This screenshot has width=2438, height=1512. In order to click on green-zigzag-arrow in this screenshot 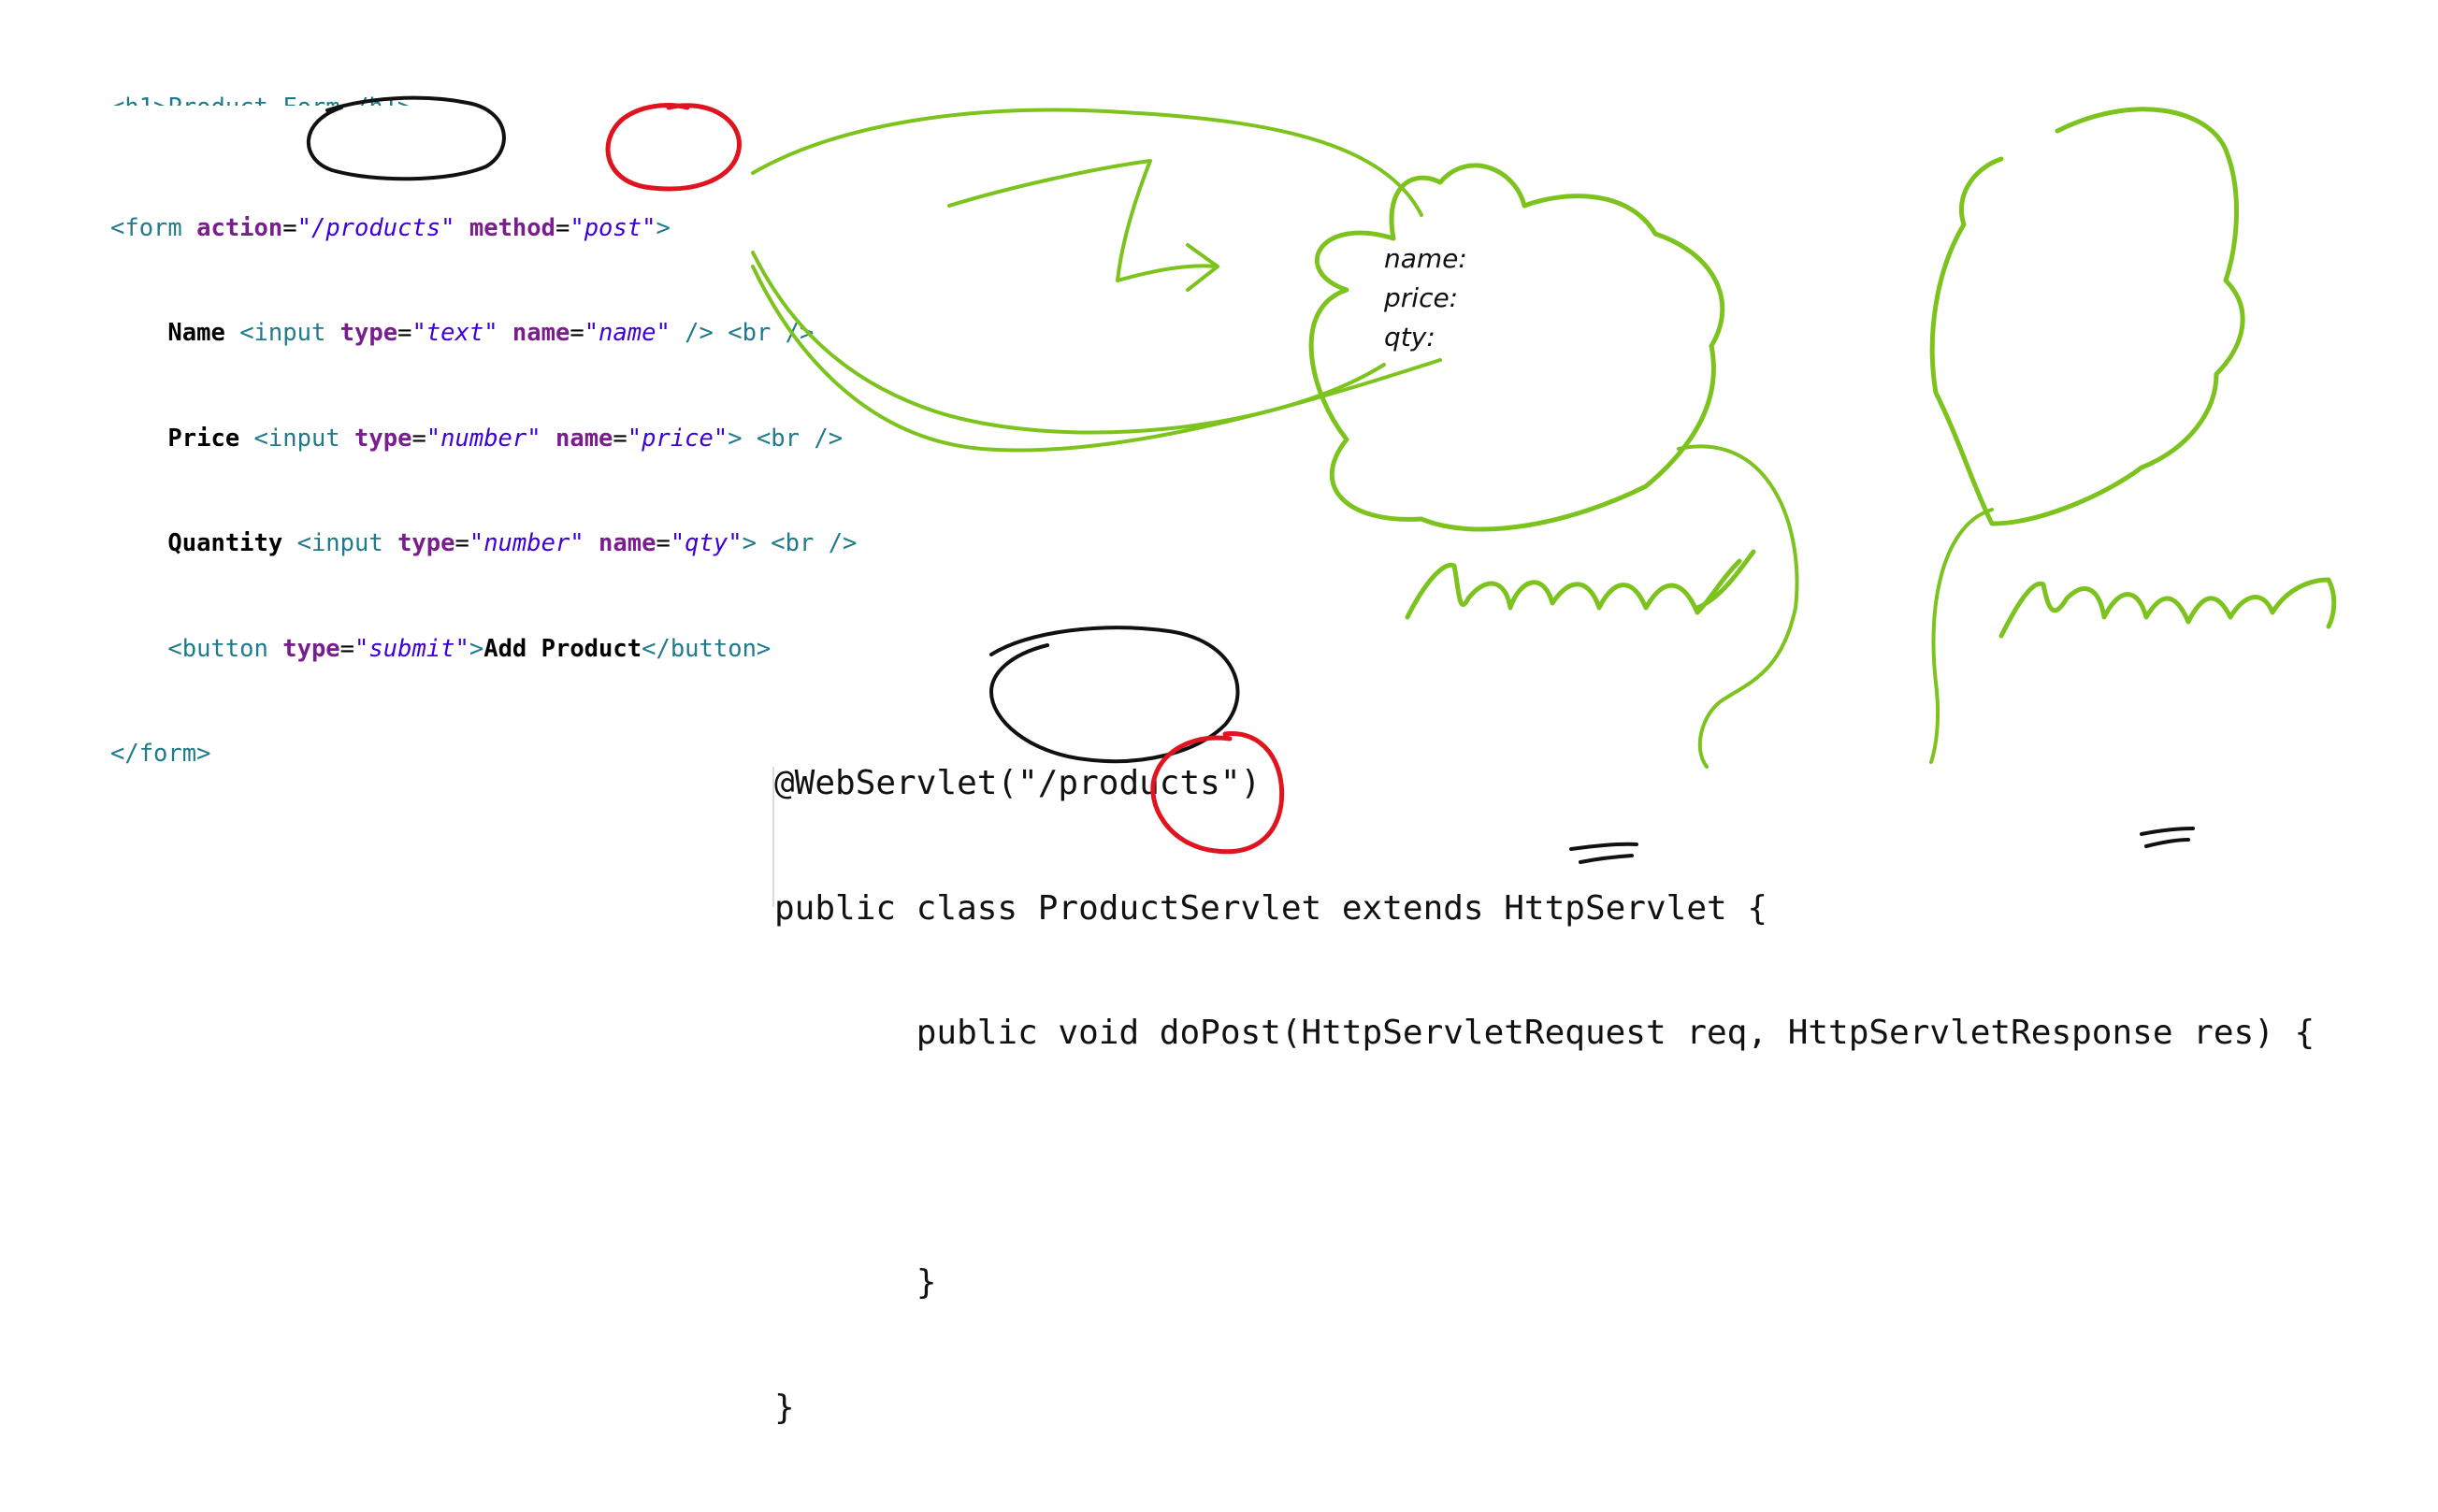, I will do `click(1083, 225)`.